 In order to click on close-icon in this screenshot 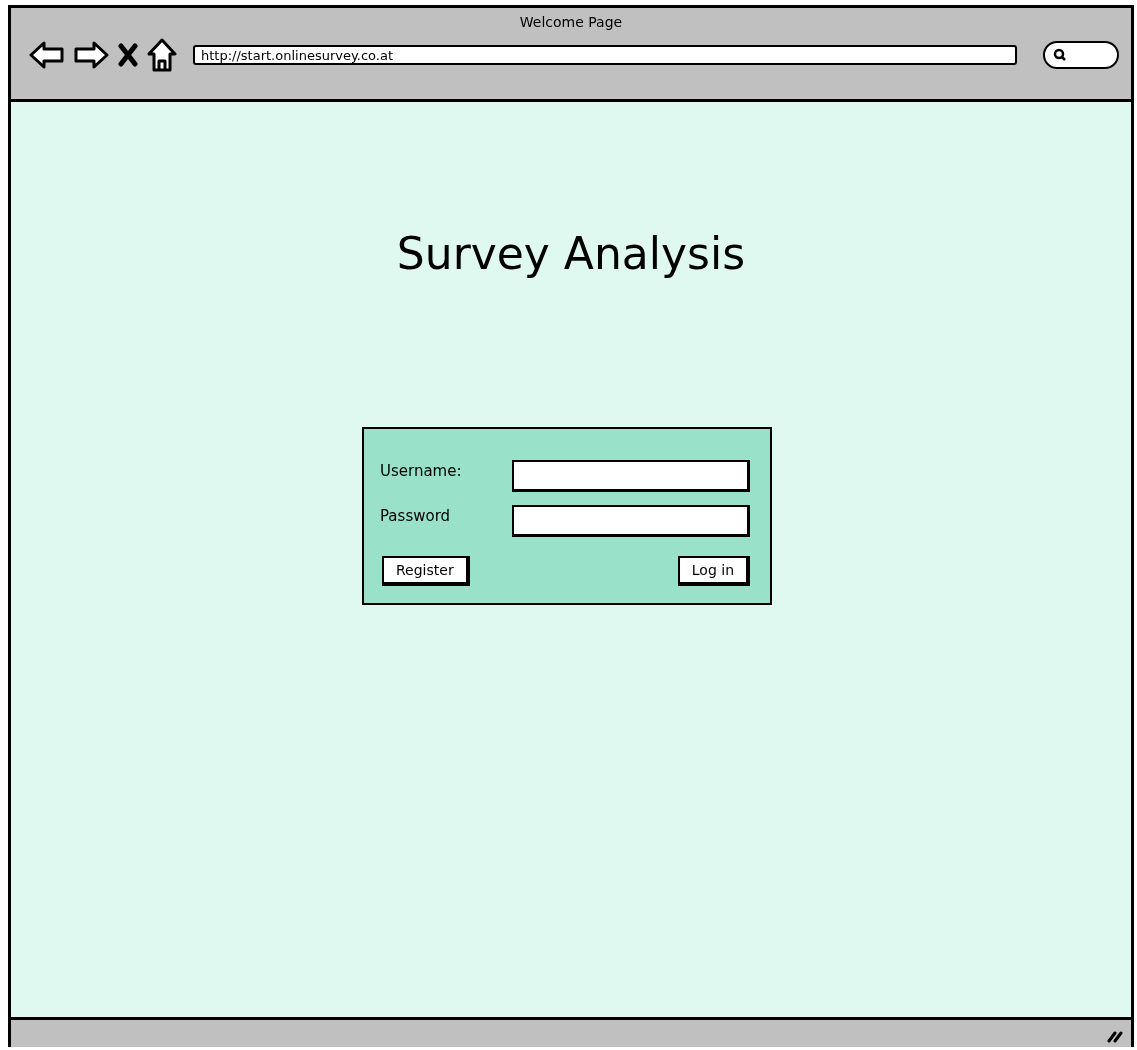, I will do `click(128, 55)`.